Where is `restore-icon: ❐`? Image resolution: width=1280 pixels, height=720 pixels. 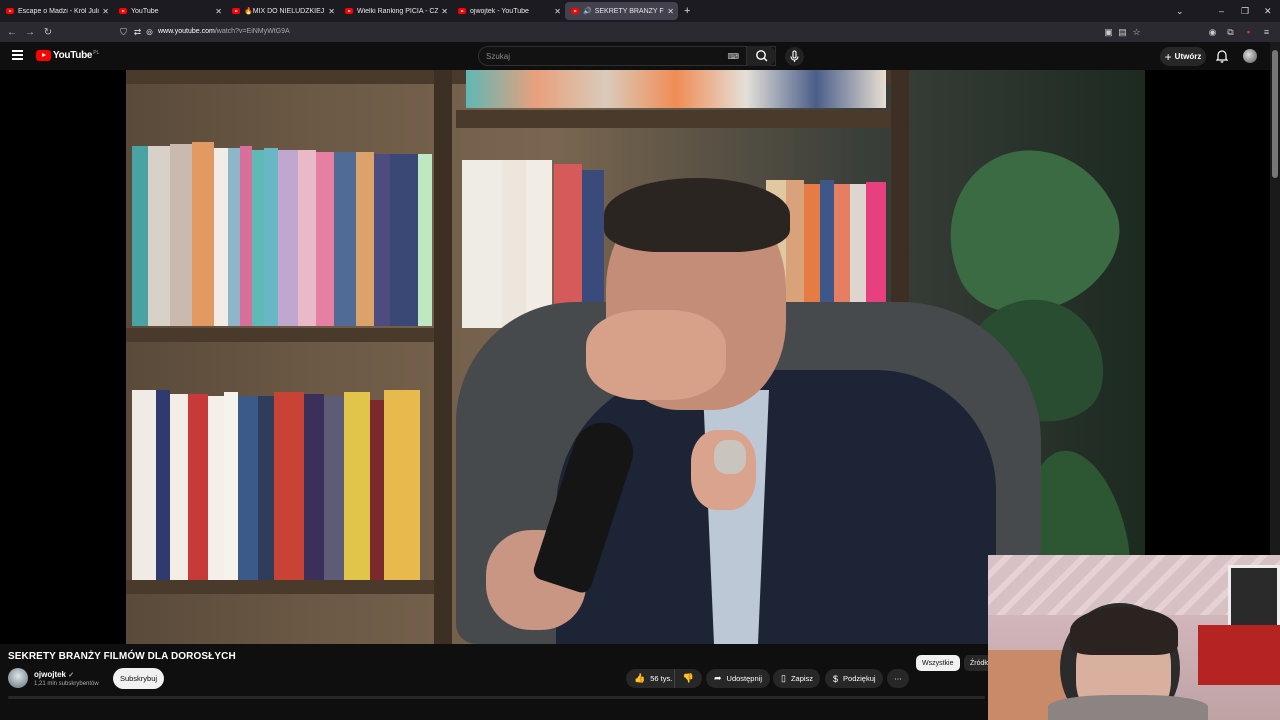 restore-icon: ❐ is located at coordinates (1245, 11).